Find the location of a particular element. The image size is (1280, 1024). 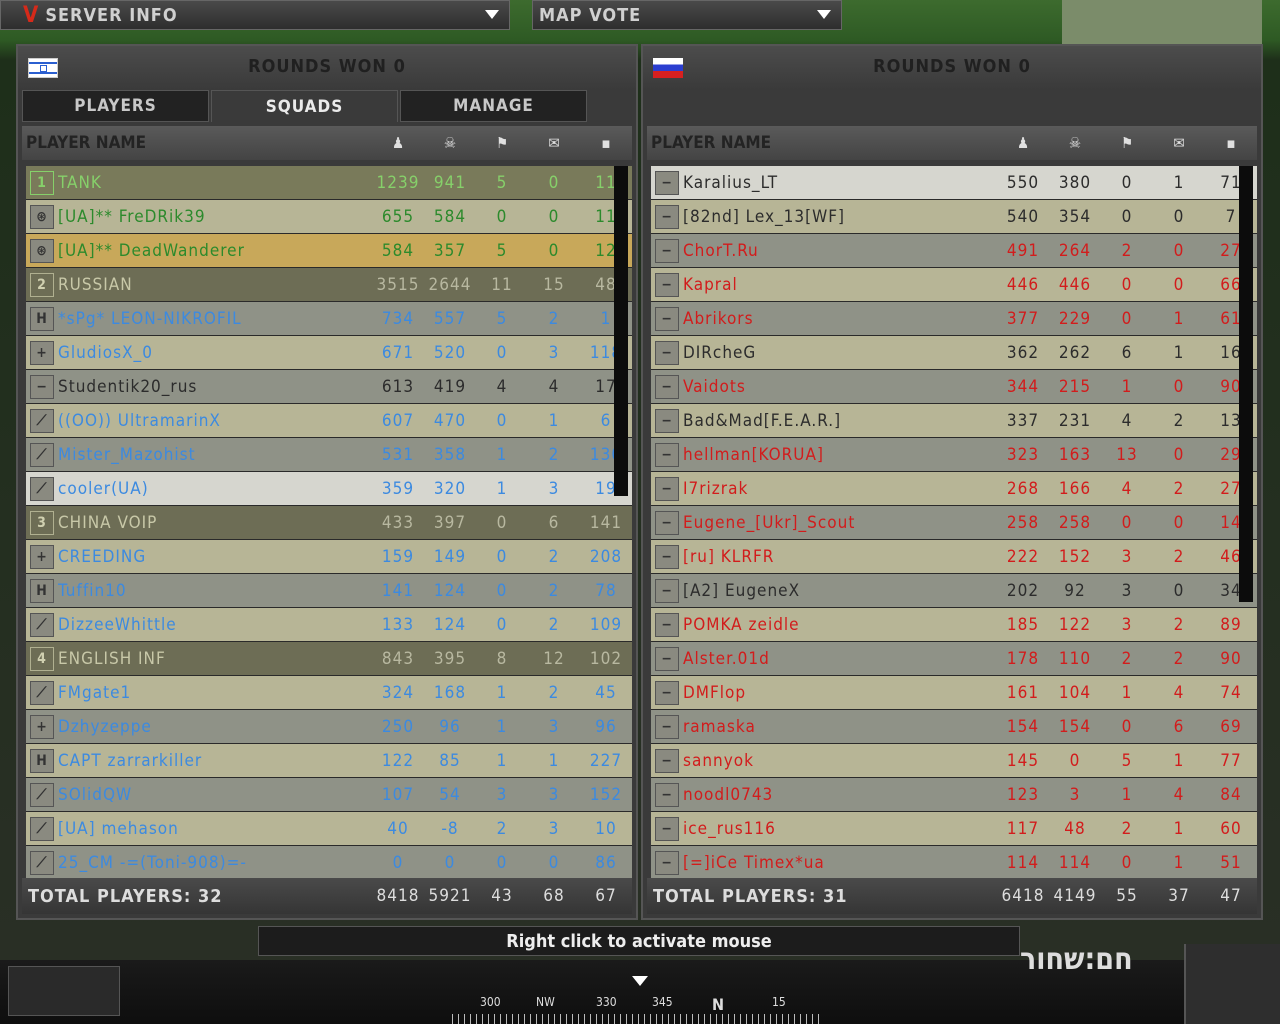

player-row: ⟋ FMgate1 324 168 1 2 45 is located at coordinates (329, 693).